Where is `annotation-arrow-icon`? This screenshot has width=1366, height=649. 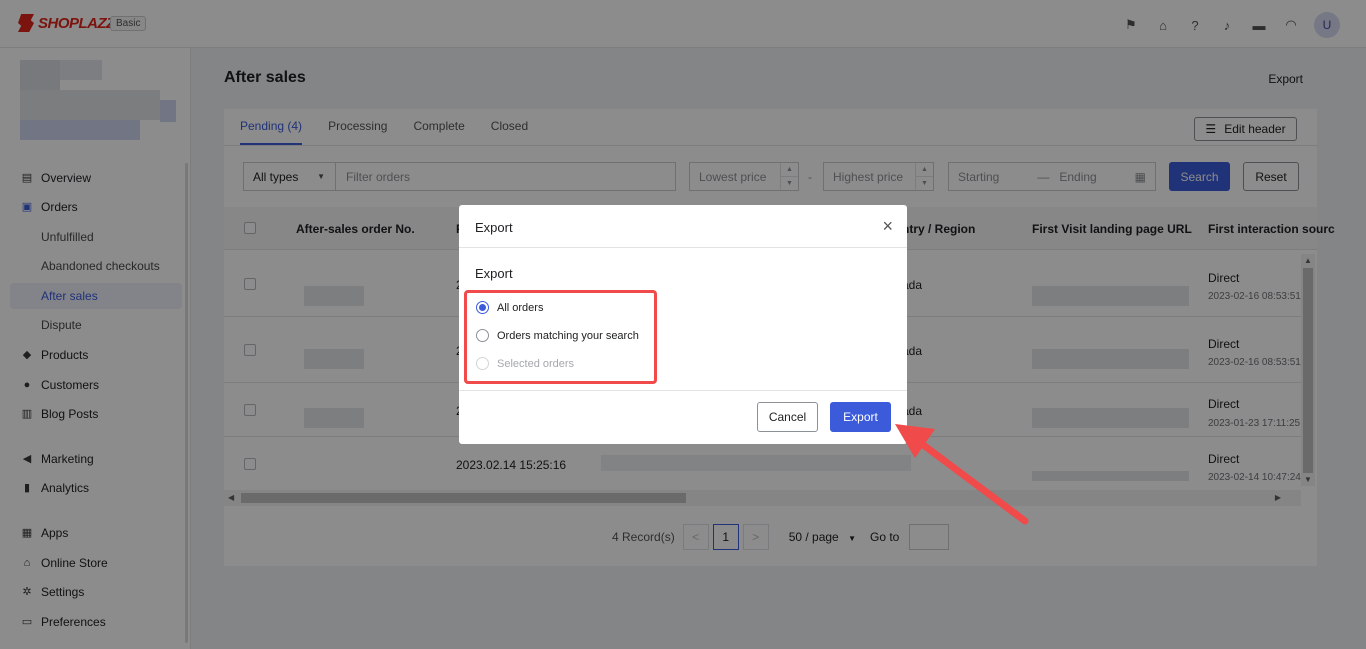 annotation-arrow-icon is located at coordinates (962, 474).